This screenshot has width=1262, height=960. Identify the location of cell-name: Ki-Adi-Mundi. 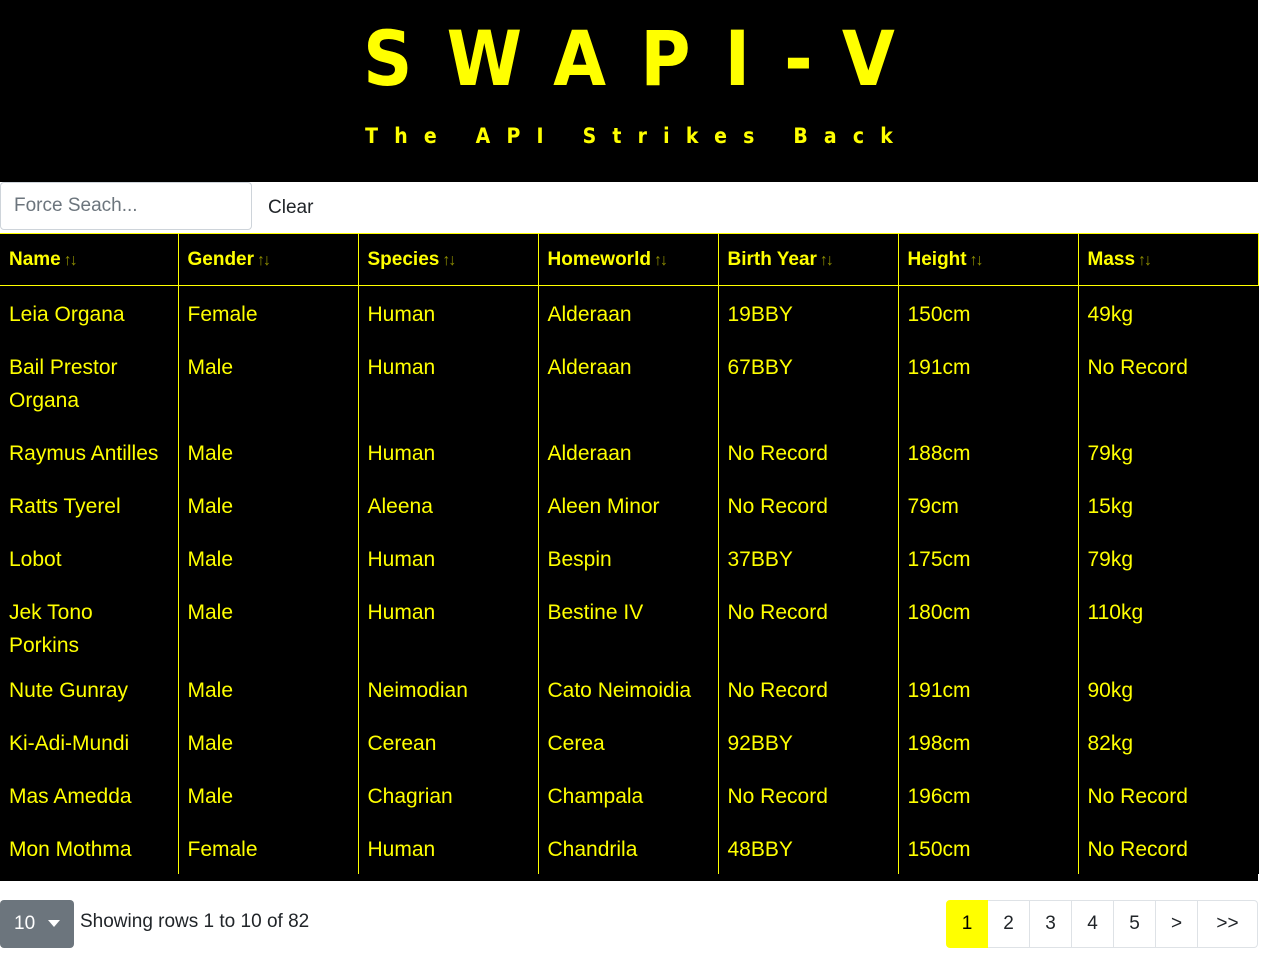
(69, 743).